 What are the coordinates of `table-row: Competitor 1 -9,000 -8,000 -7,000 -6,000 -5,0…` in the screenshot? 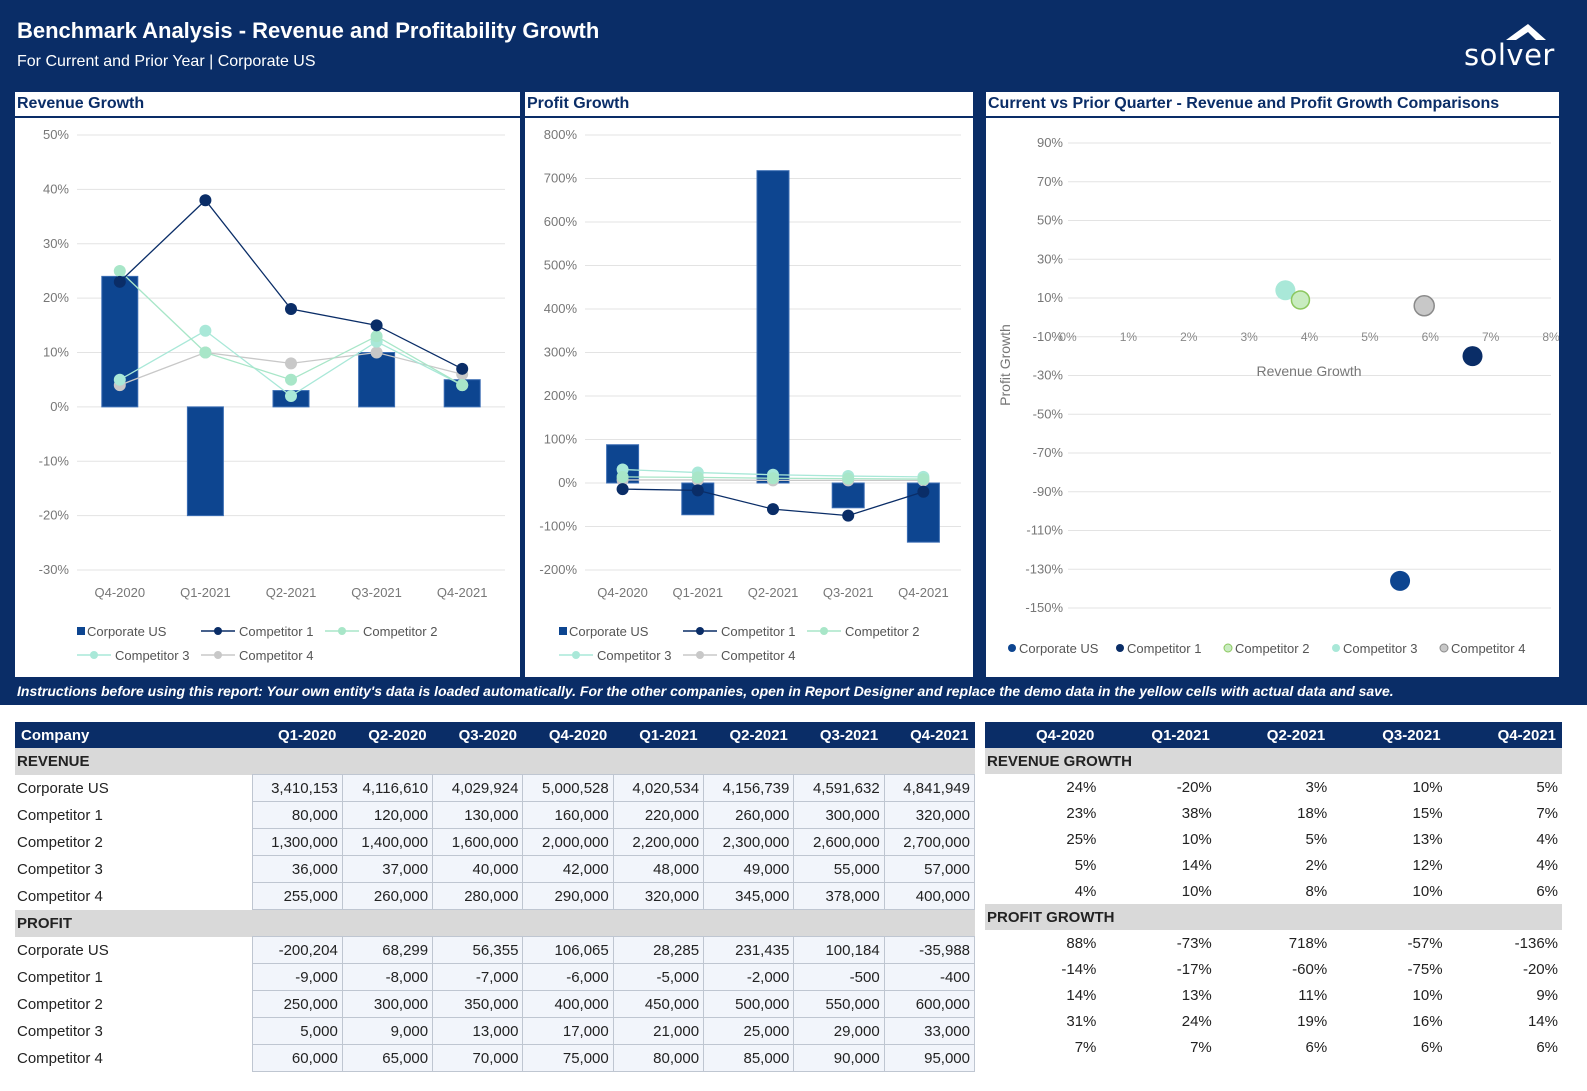 It's located at (495, 977).